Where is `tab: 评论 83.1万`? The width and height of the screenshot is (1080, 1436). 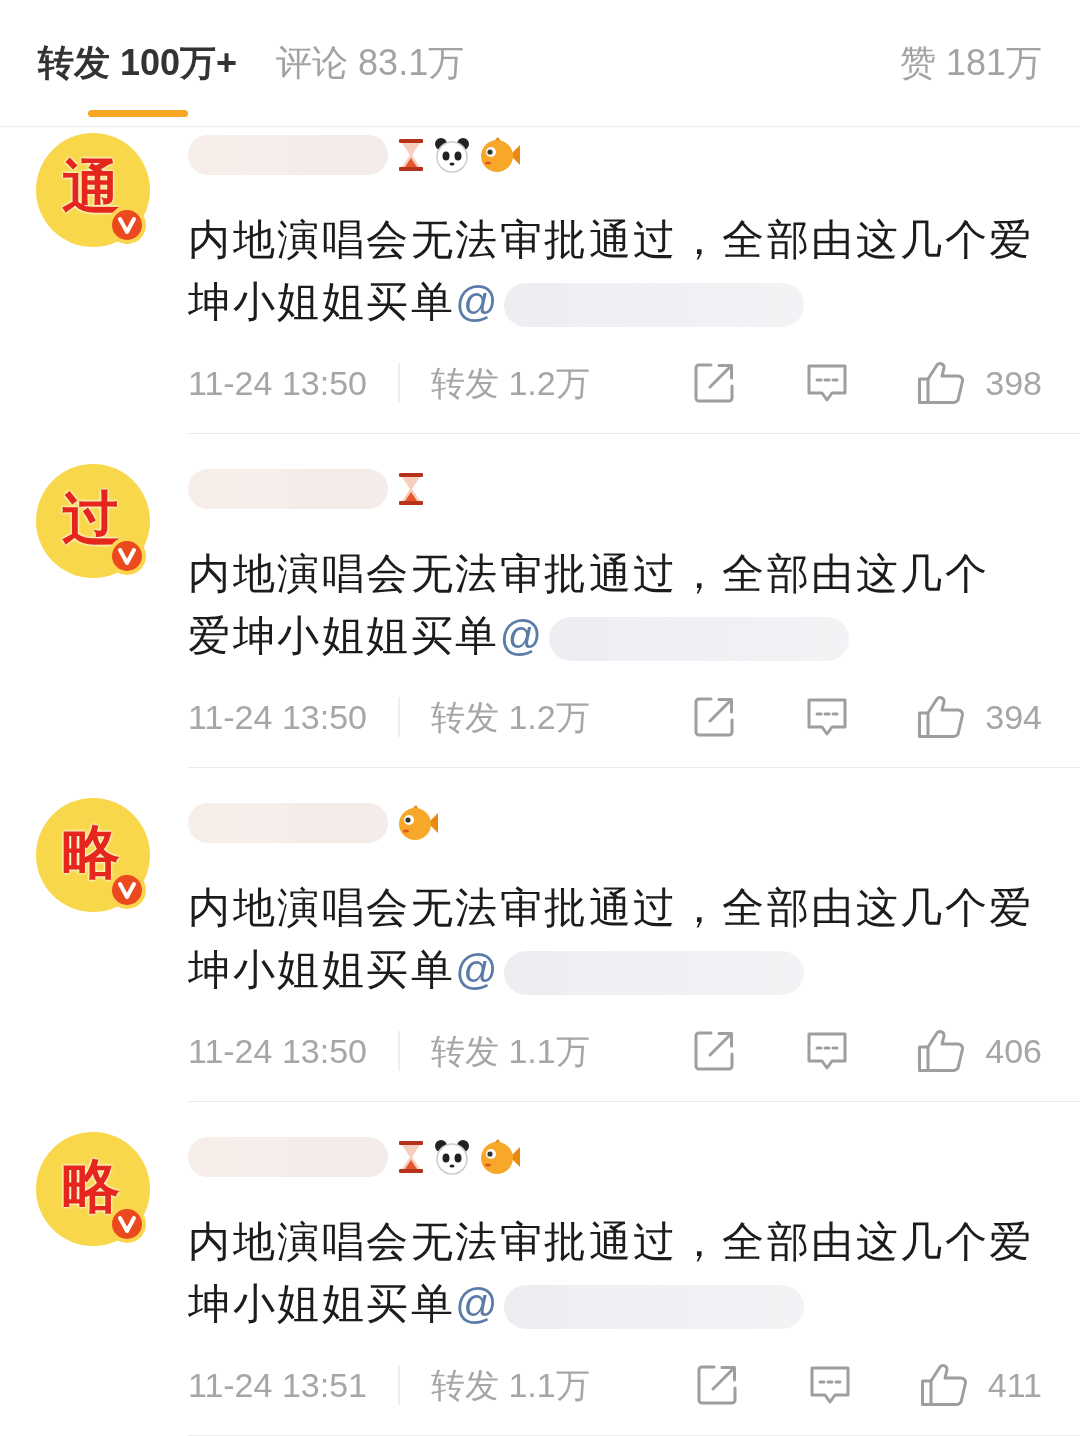 tab: 评论 83.1万 is located at coordinates (370, 63).